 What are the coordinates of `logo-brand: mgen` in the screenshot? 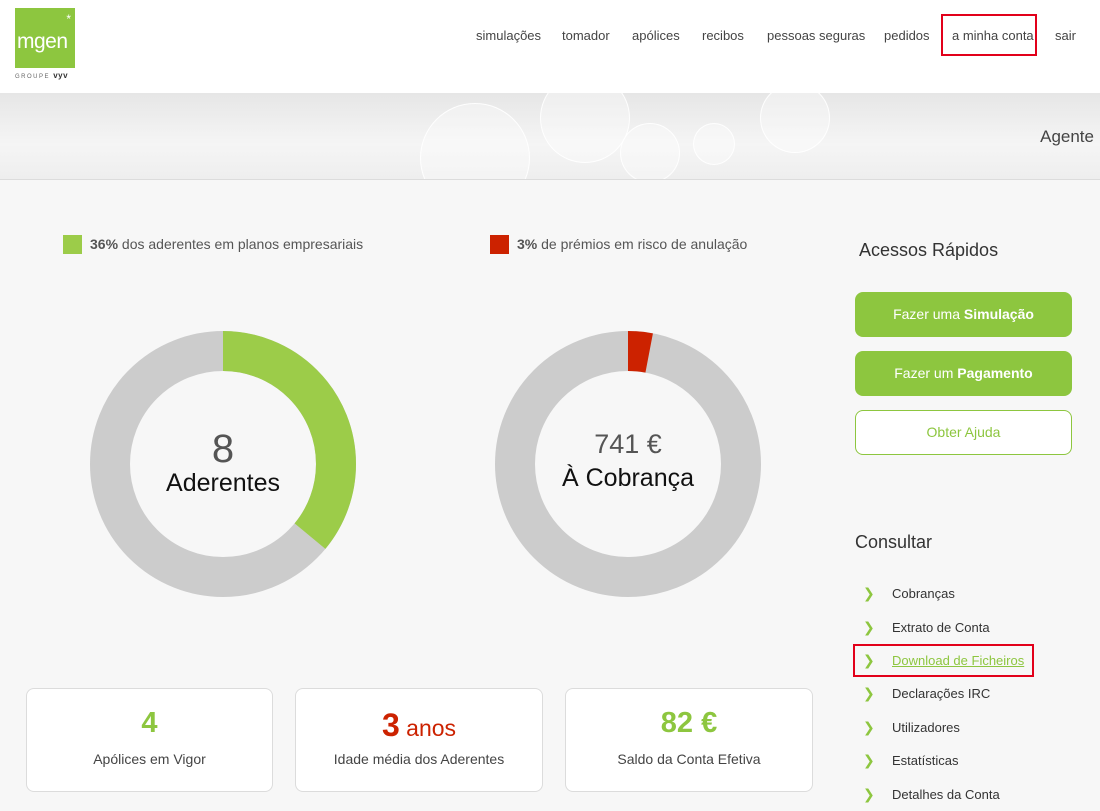 It's located at (42, 41).